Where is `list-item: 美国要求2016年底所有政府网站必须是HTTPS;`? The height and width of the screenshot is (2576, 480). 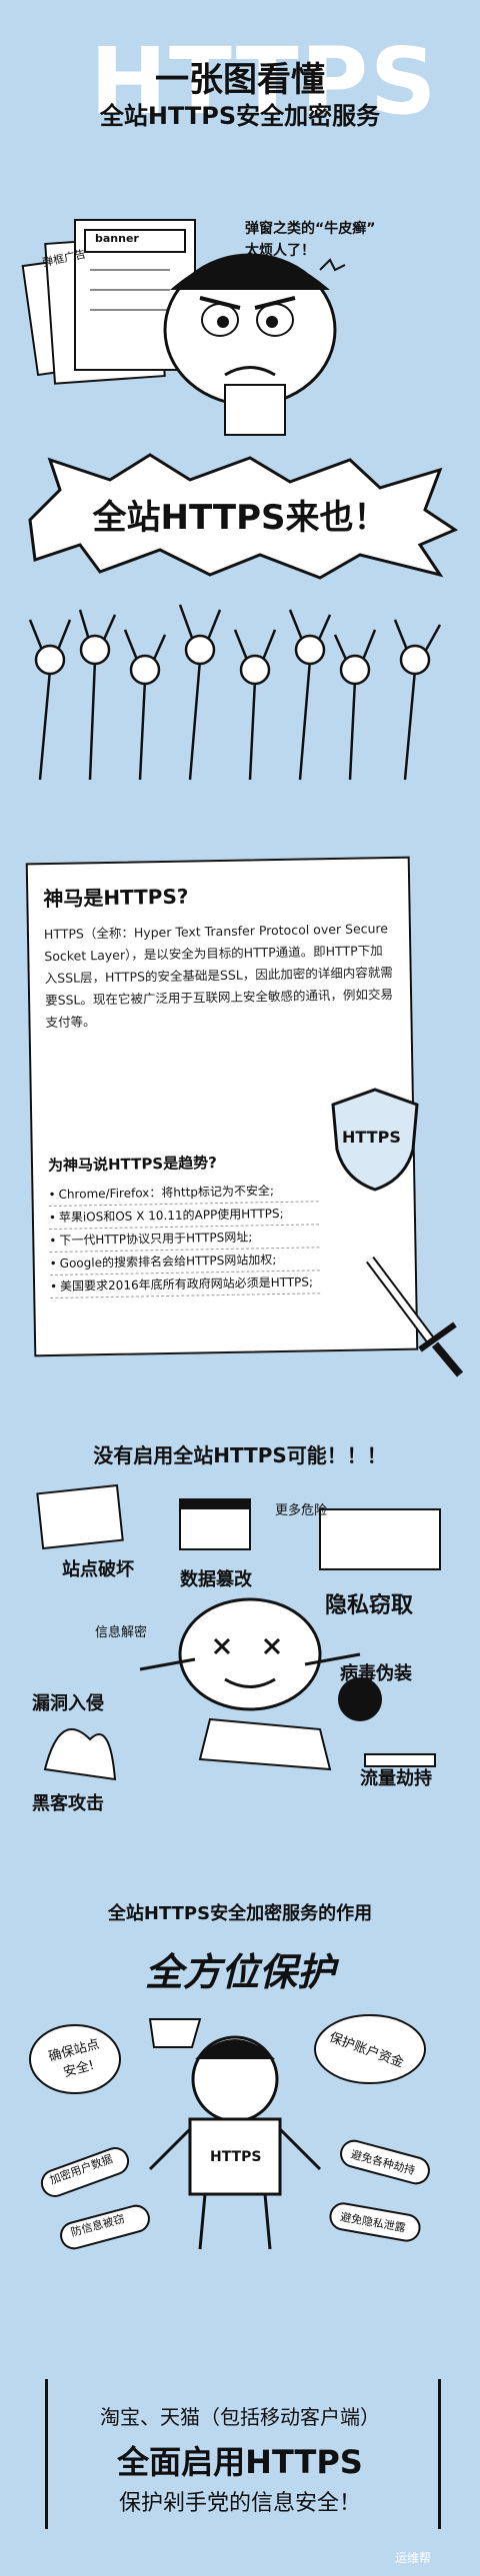 list-item: 美国要求2016年底所有政府网站必须是HTTPS; is located at coordinates (185, 1285).